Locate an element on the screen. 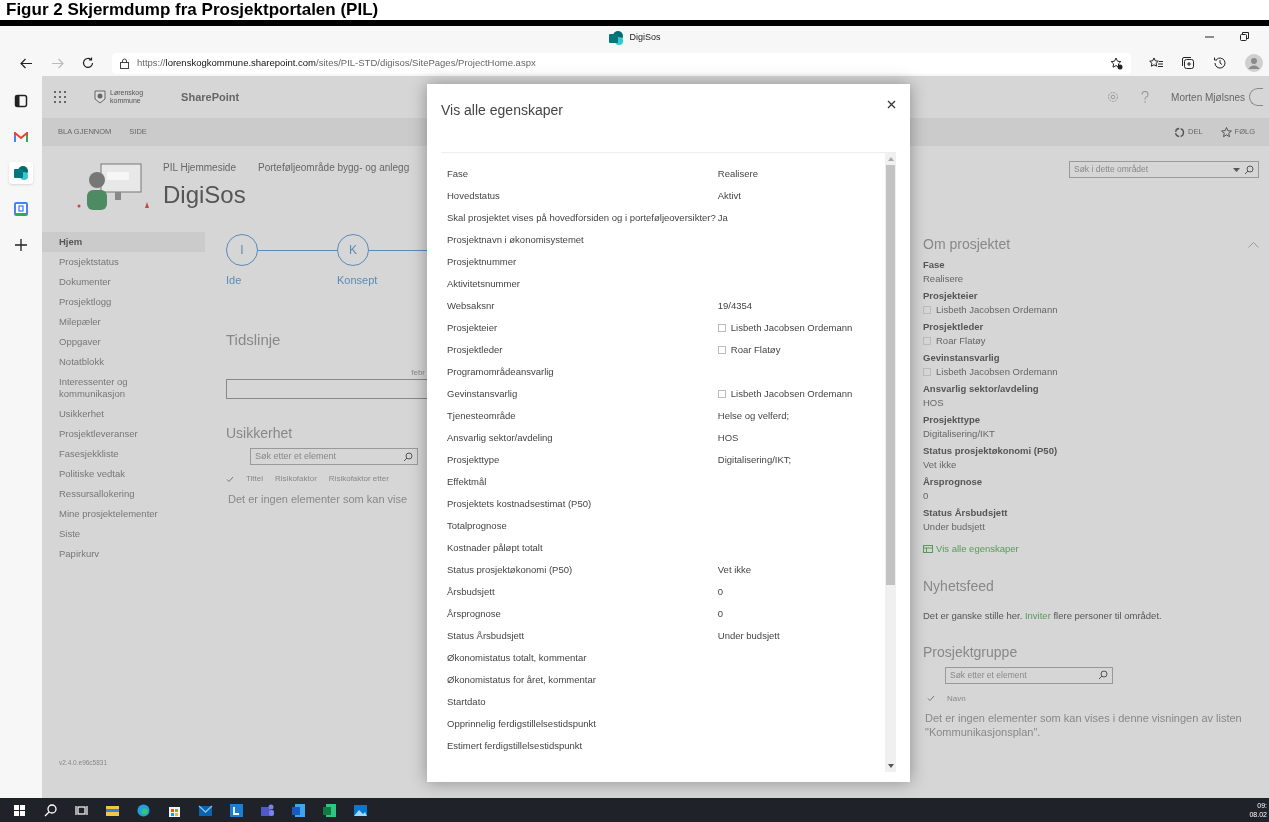 This screenshot has width=1269, height=822. section-title: Nyhetsfeed is located at coordinates (959, 587).